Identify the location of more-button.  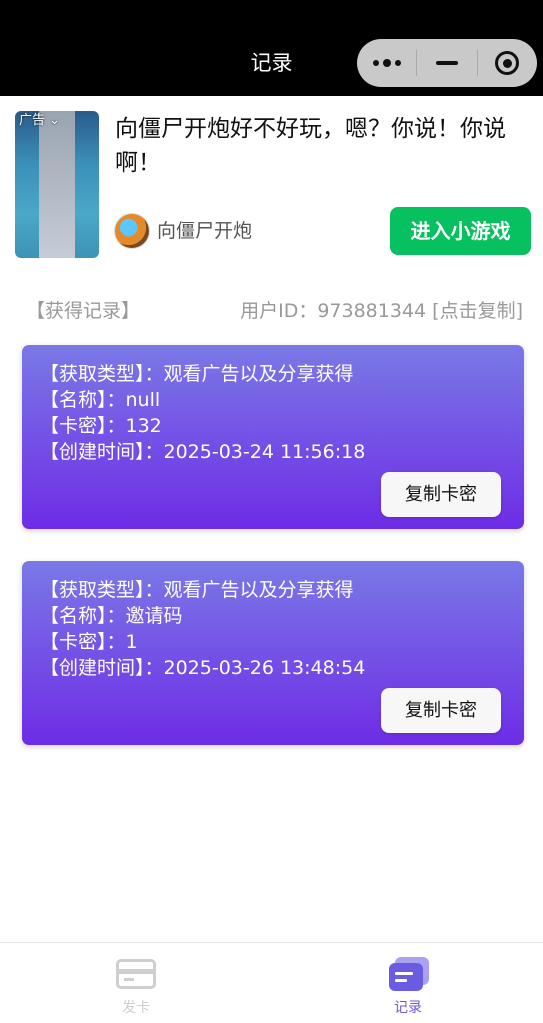
(386, 63).